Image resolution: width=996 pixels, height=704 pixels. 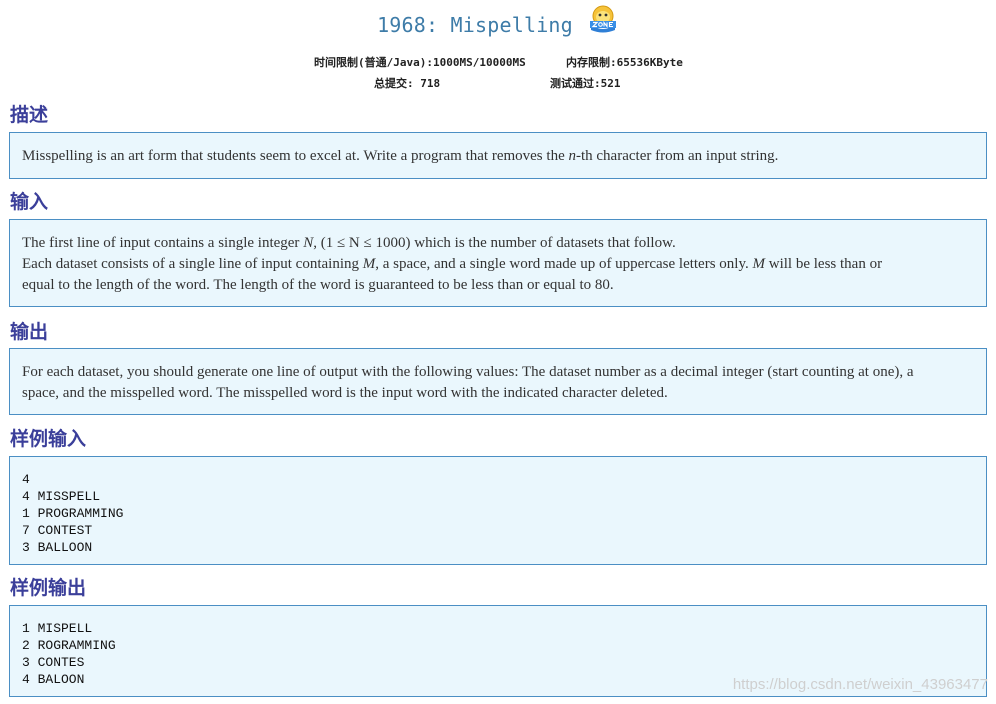 I want to click on output-heading: 输出, so click(x=29, y=332).